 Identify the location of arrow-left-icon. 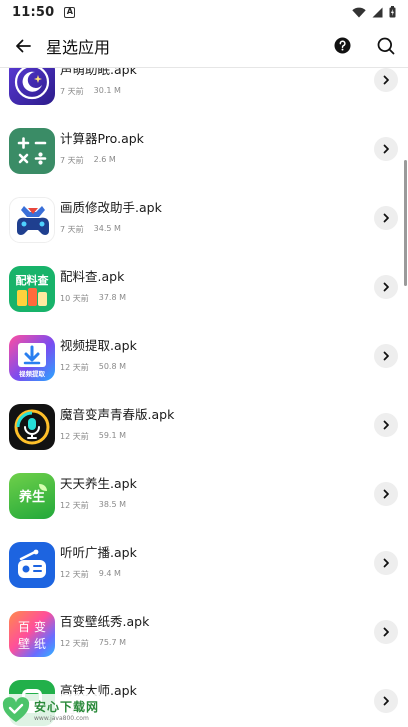
(23, 45).